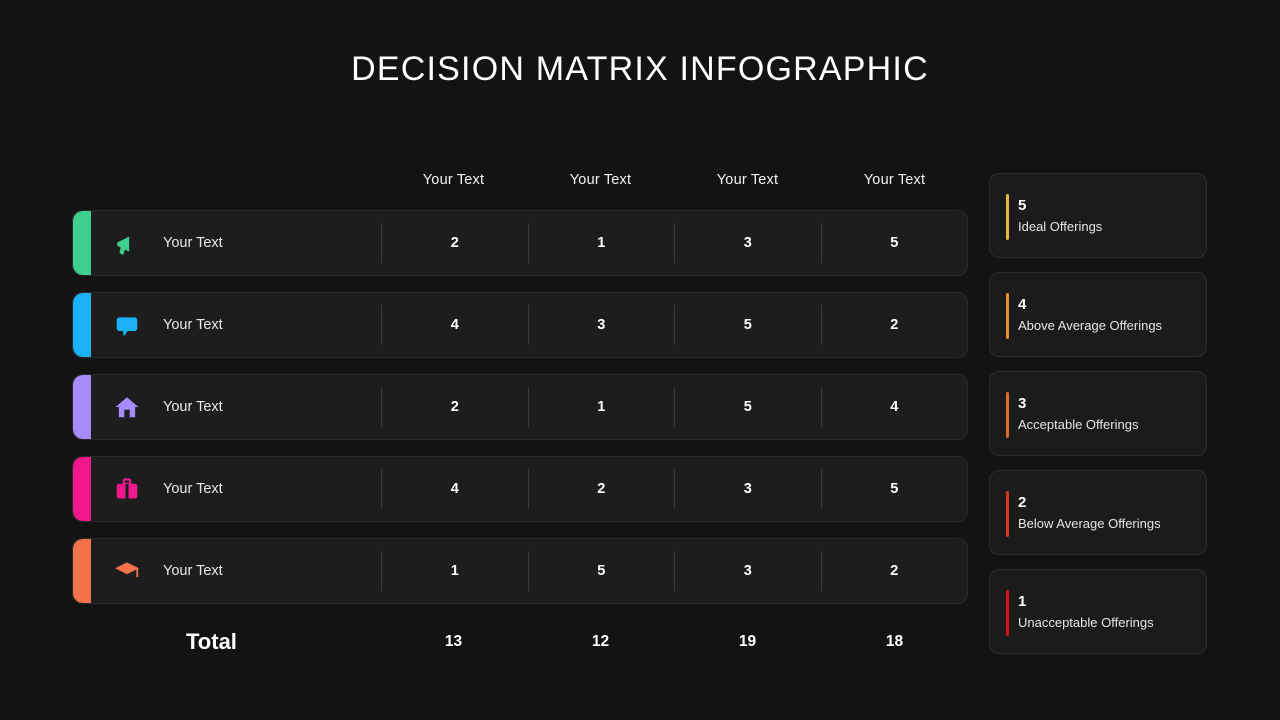 The image size is (1280, 720). What do you see at coordinates (1086, 622) in the screenshot?
I see `legend-description: Unacceptable Offerings` at bounding box center [1086, 622].